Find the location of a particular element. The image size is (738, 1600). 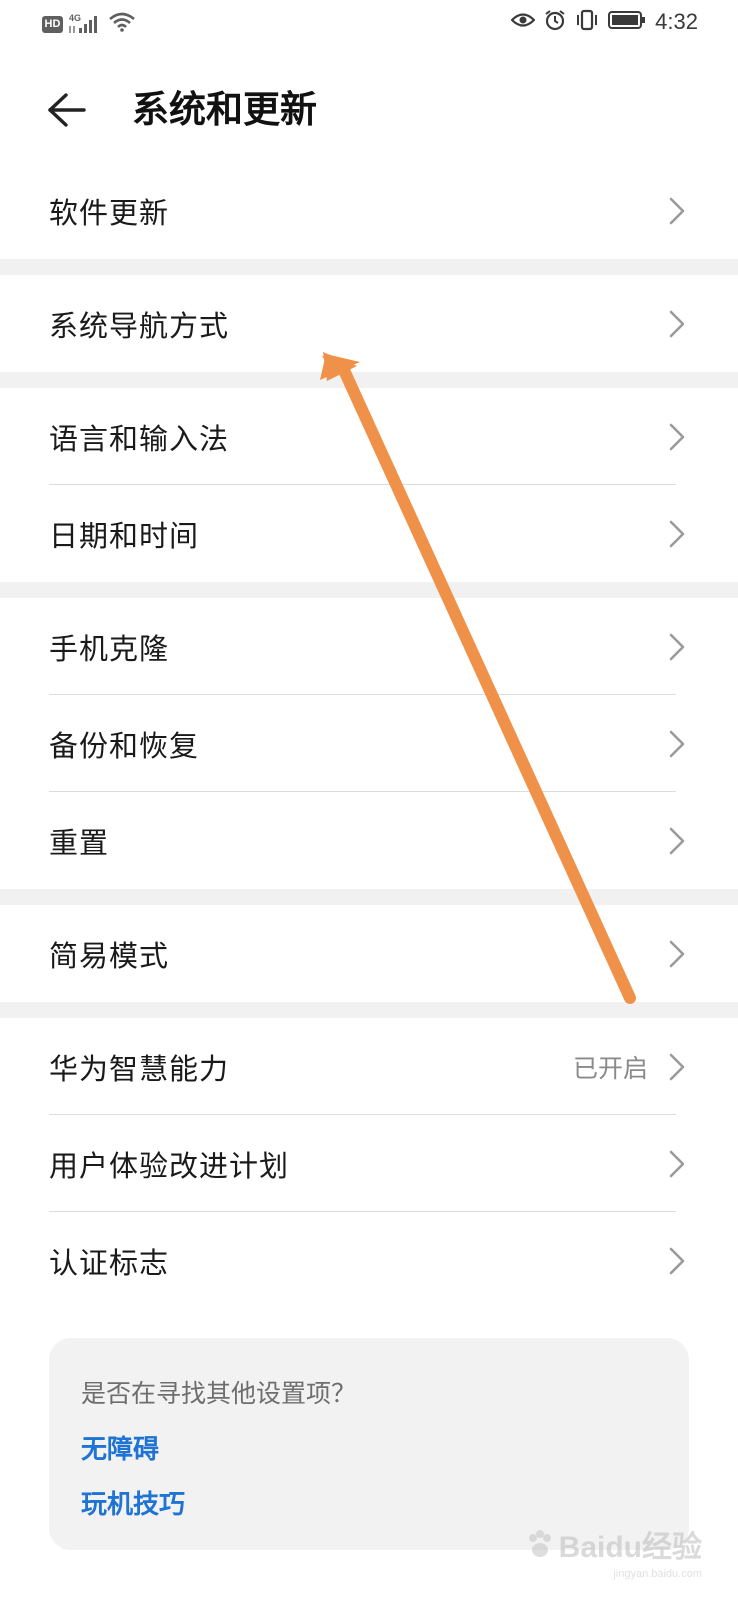

back-button is located at coordinates (72, 110).